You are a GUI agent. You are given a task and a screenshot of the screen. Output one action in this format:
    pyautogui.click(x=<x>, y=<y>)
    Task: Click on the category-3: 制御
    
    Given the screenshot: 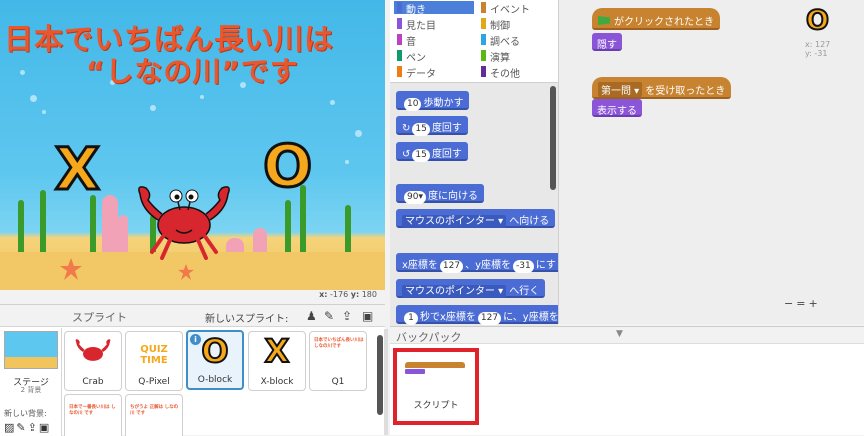 What is the action you would take?
    pyautogui.click(x=518, y=24)
    